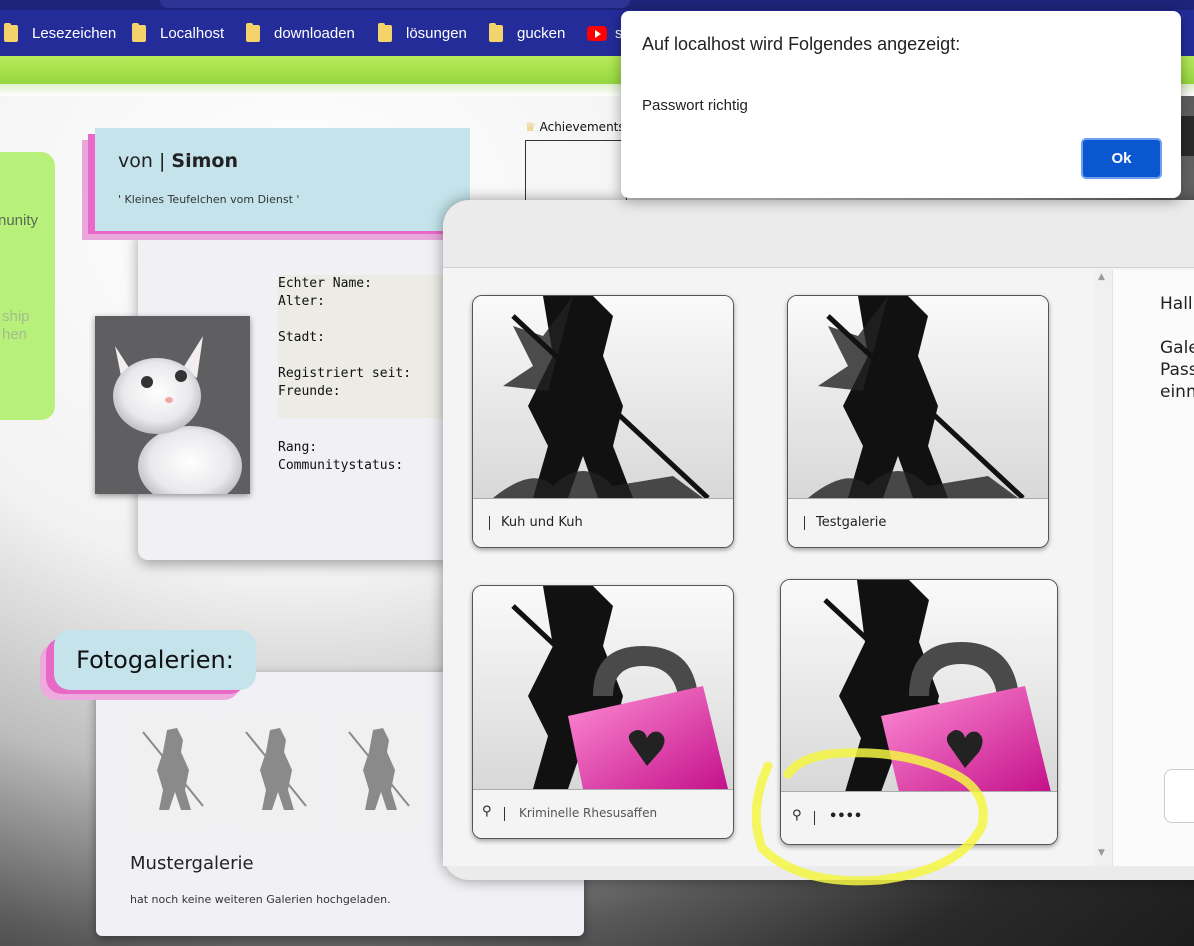  What do you see at coordinates (918, 522) in the screenshot?
I see `gallery-item-footer: Testgalerie` at bounding box center [918, 522].